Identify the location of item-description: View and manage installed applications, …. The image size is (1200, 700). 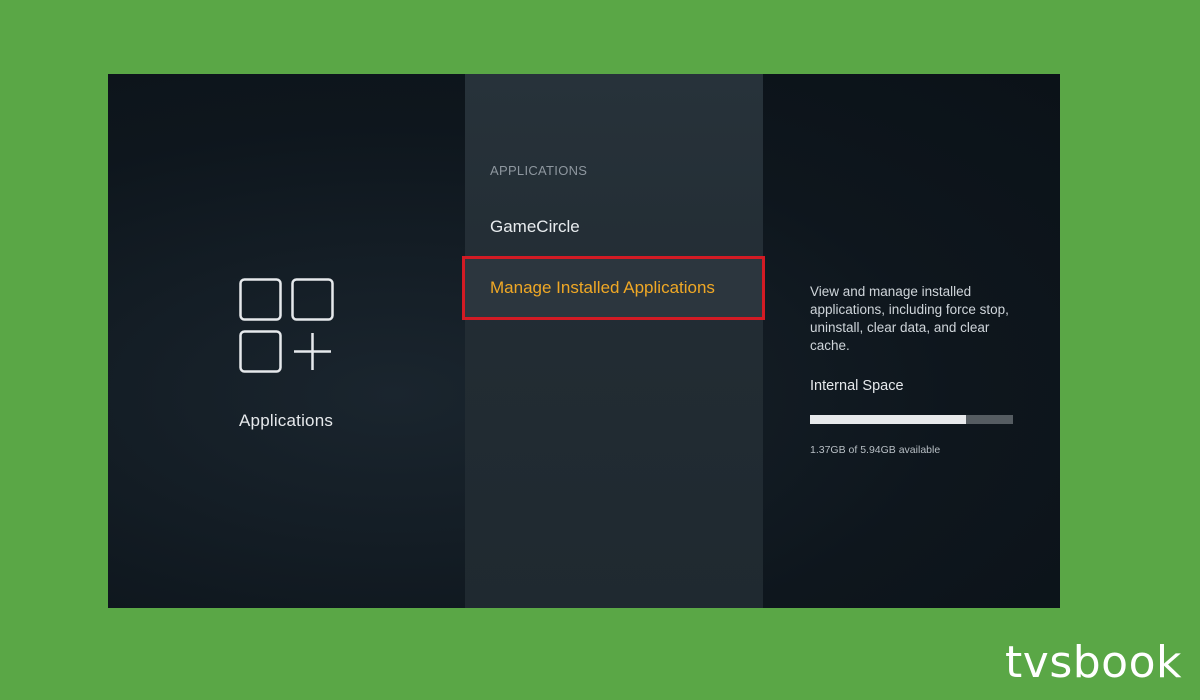
(909, 318).